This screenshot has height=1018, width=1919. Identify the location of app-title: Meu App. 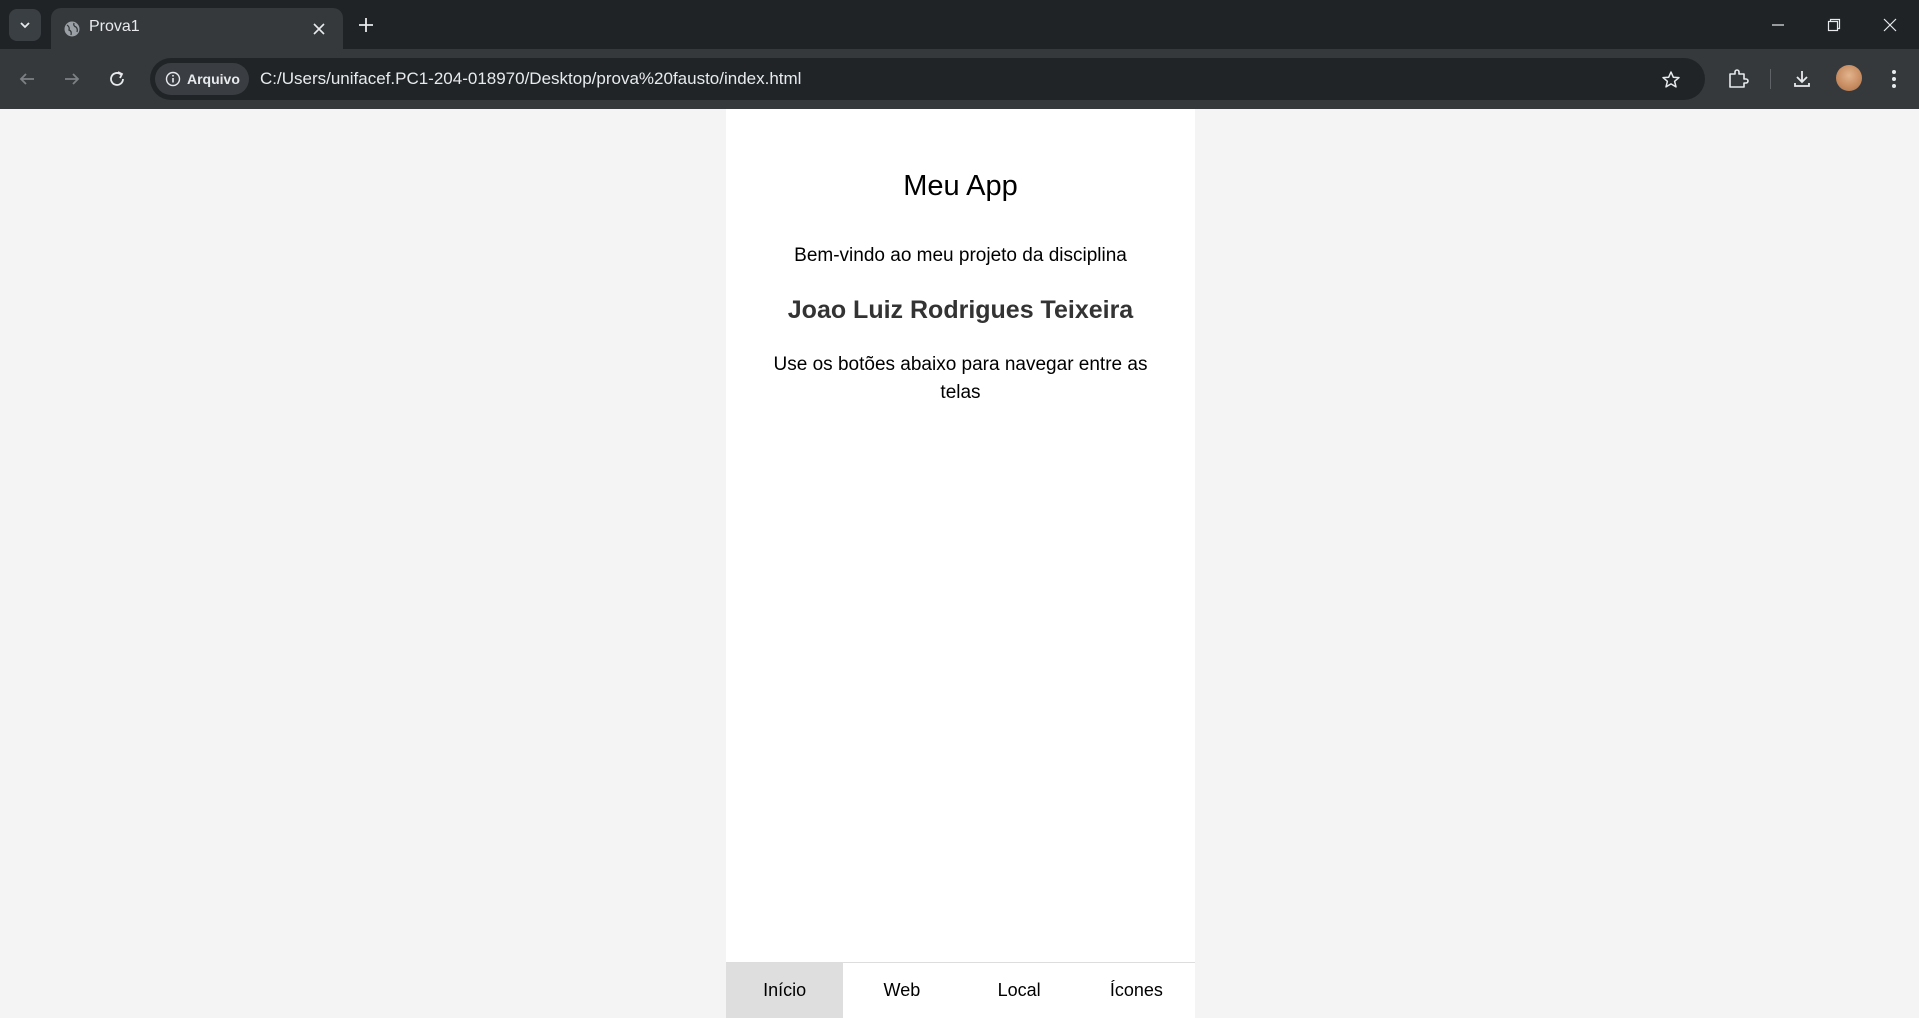
(960, 186).